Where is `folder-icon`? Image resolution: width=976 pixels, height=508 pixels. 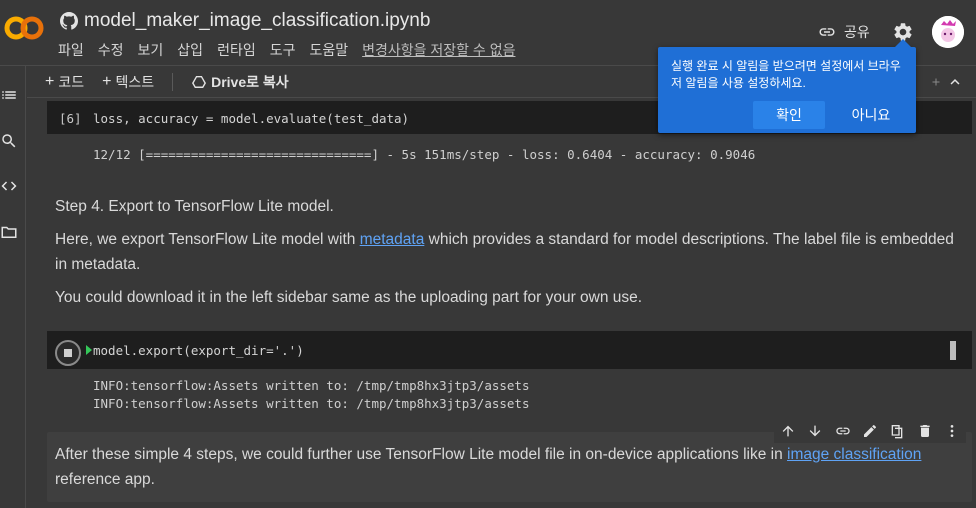
folder-icon is located at coordinates (9, 232).